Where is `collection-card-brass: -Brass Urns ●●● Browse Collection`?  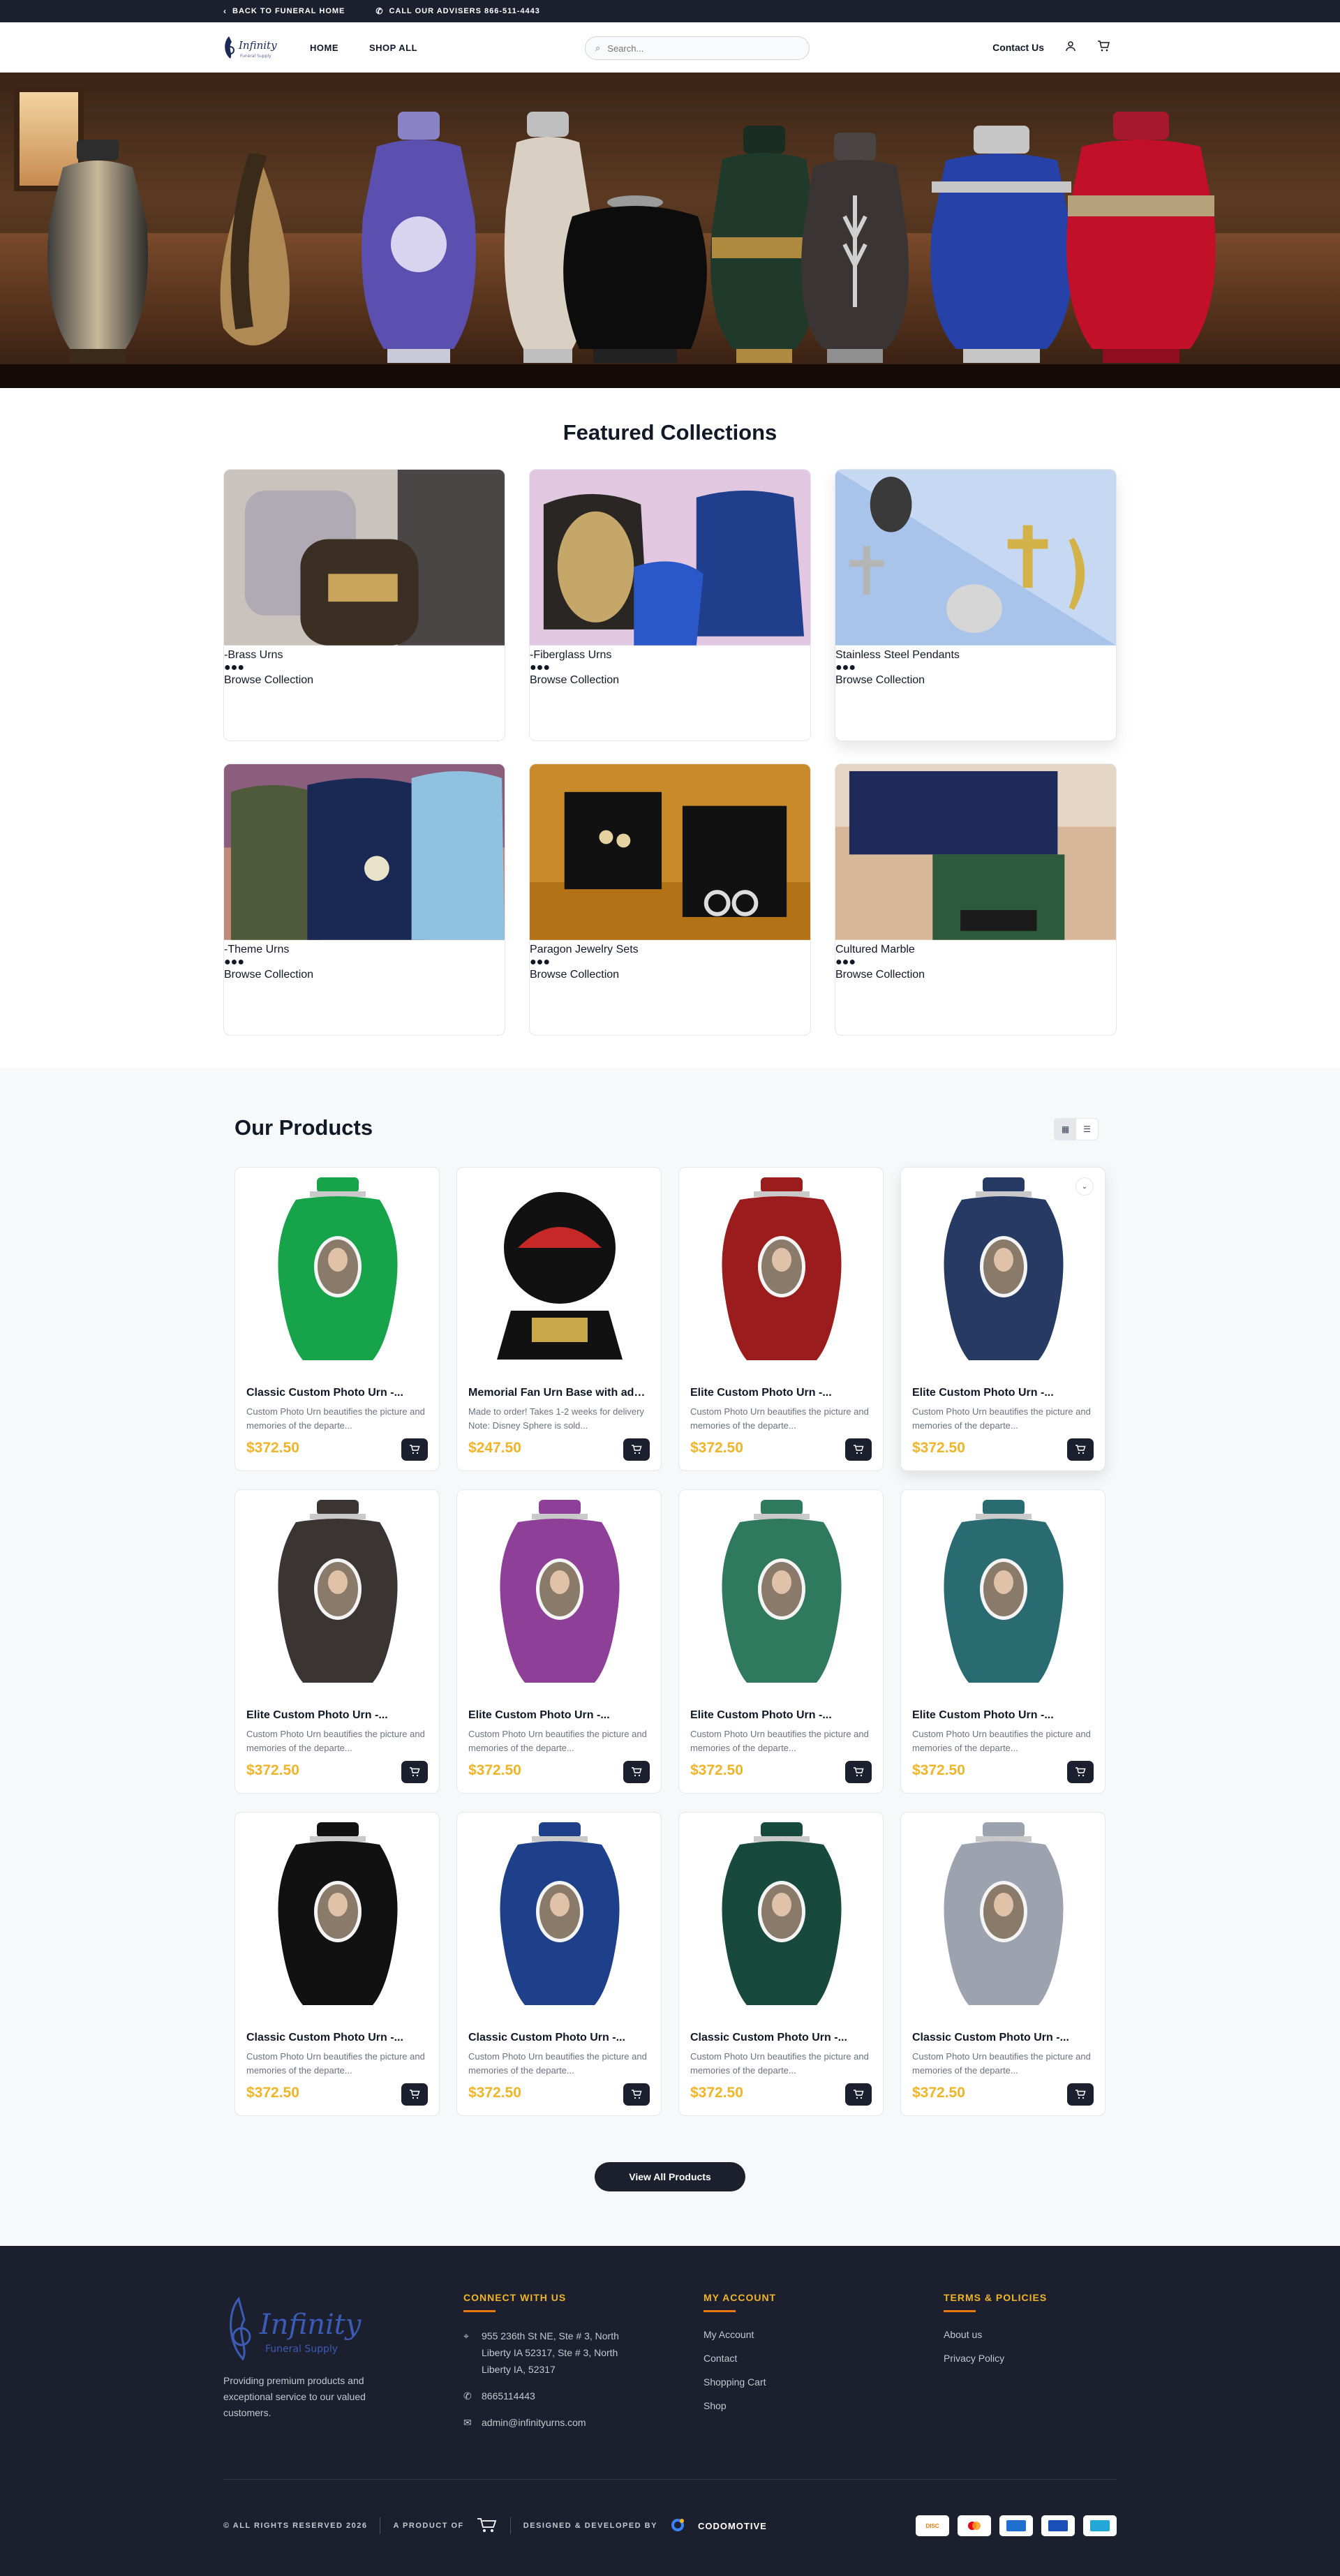
collection-card-brass: -Brass Urns ●●● Browse Collection is located at coordinates (364, 605).